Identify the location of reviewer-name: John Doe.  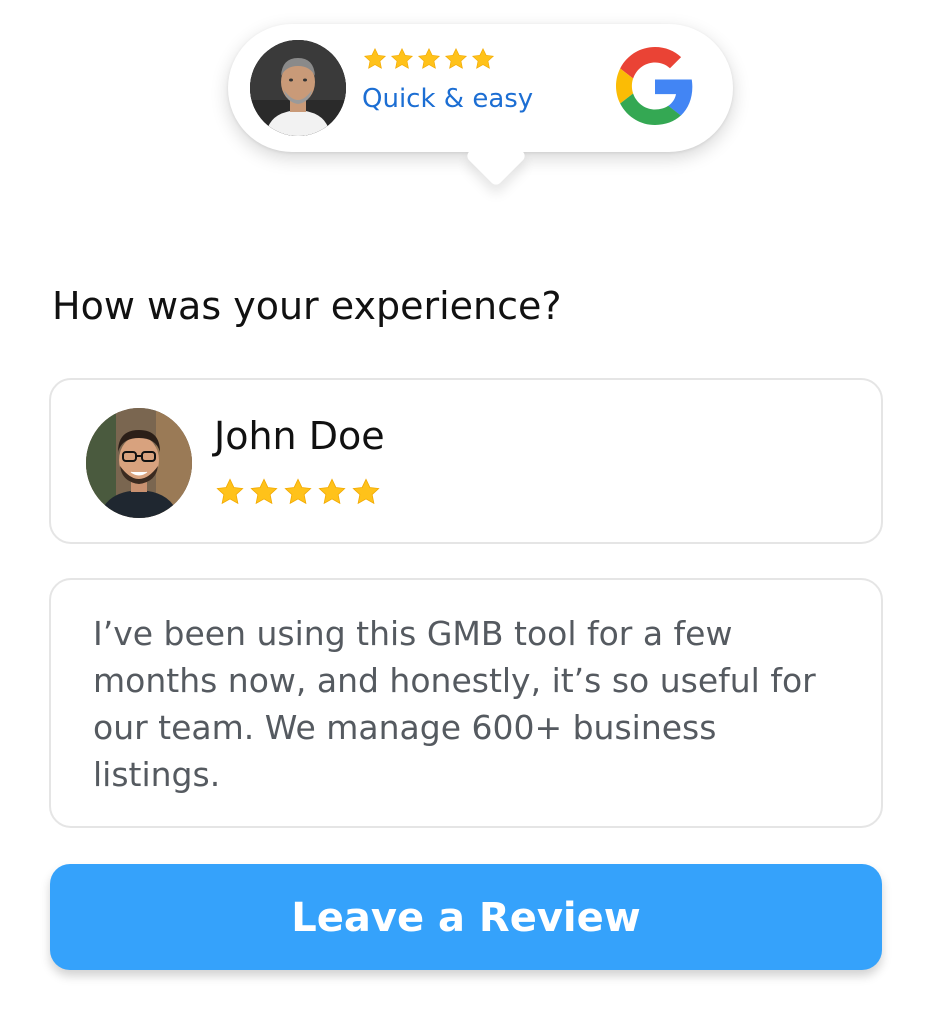
(299, 436).